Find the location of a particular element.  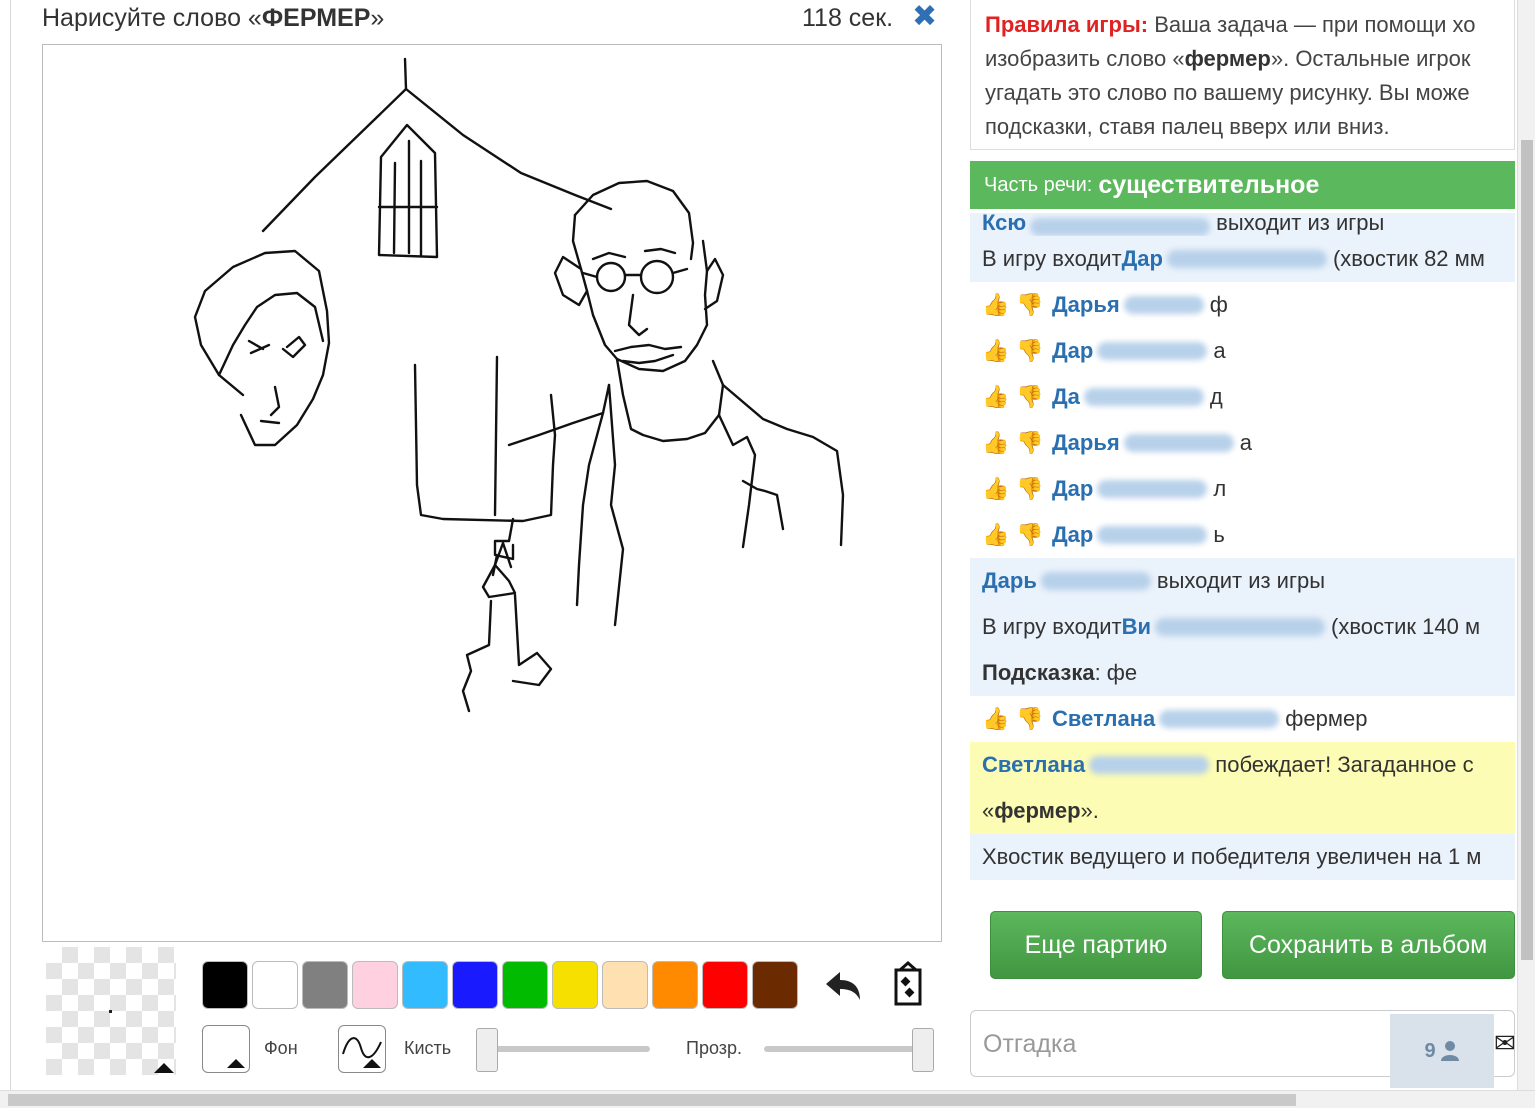

hint-label: Подсказка is located at coordinates (1038, 672).